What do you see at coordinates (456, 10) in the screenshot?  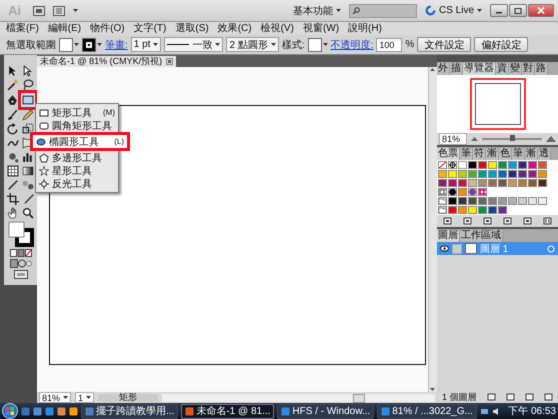 I see `cs-live-menu: CS Live` at bounding box center [456, 10].